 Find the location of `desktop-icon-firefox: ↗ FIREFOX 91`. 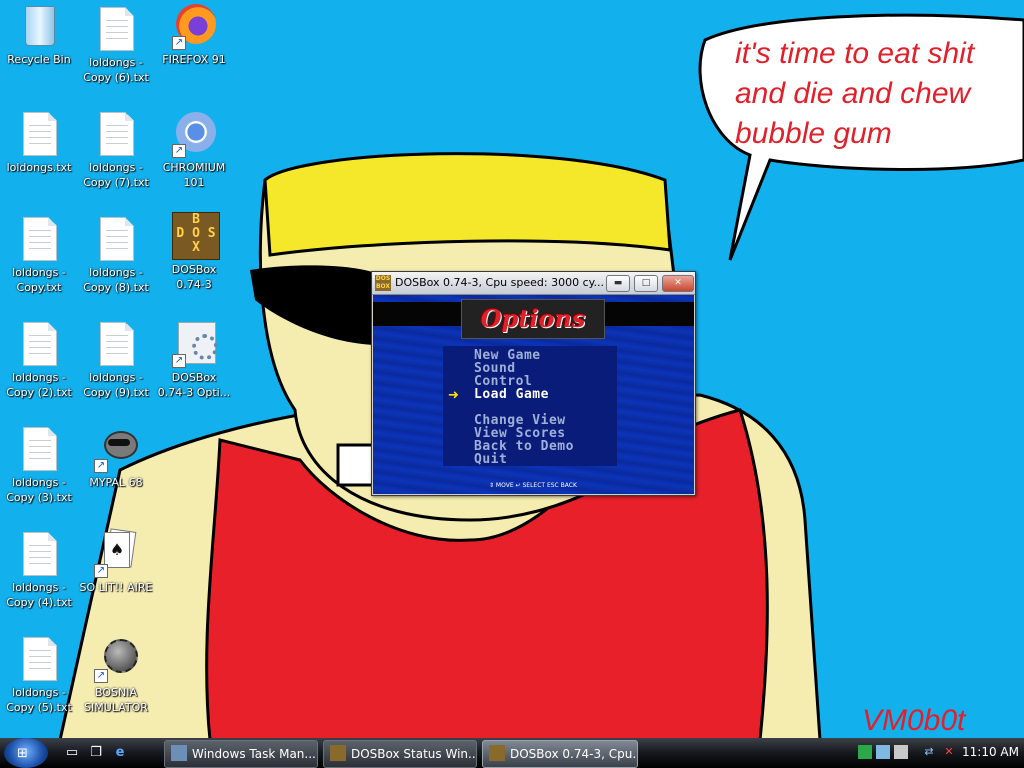

desktop-icon-firefox: ↗ FIREFOX 91 is located at coordinates (194, 34).